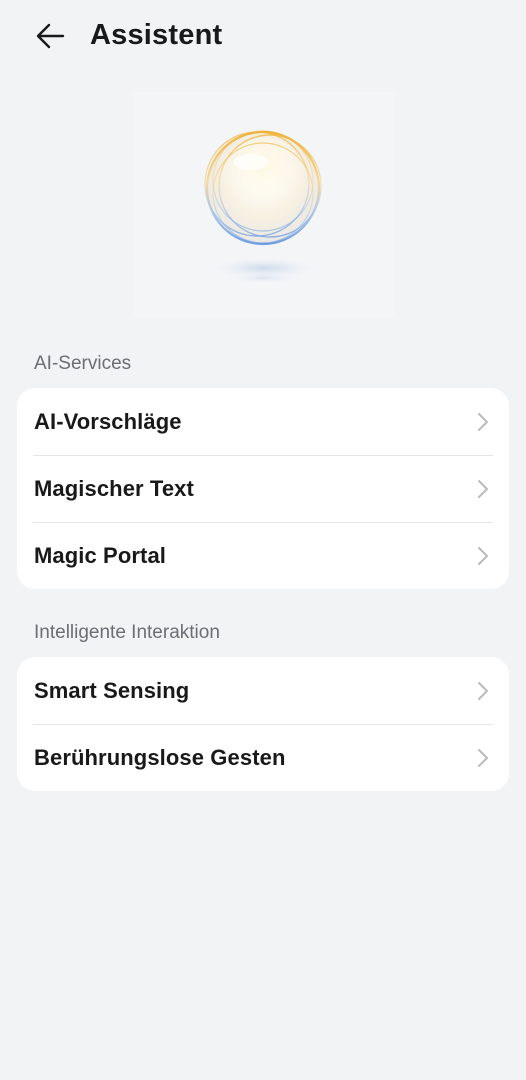 The height and width of the screenshot is (1080, 526). I want to click on list-item-ai-vorschlaege: AI-Vorschläge, so click(263, 421).